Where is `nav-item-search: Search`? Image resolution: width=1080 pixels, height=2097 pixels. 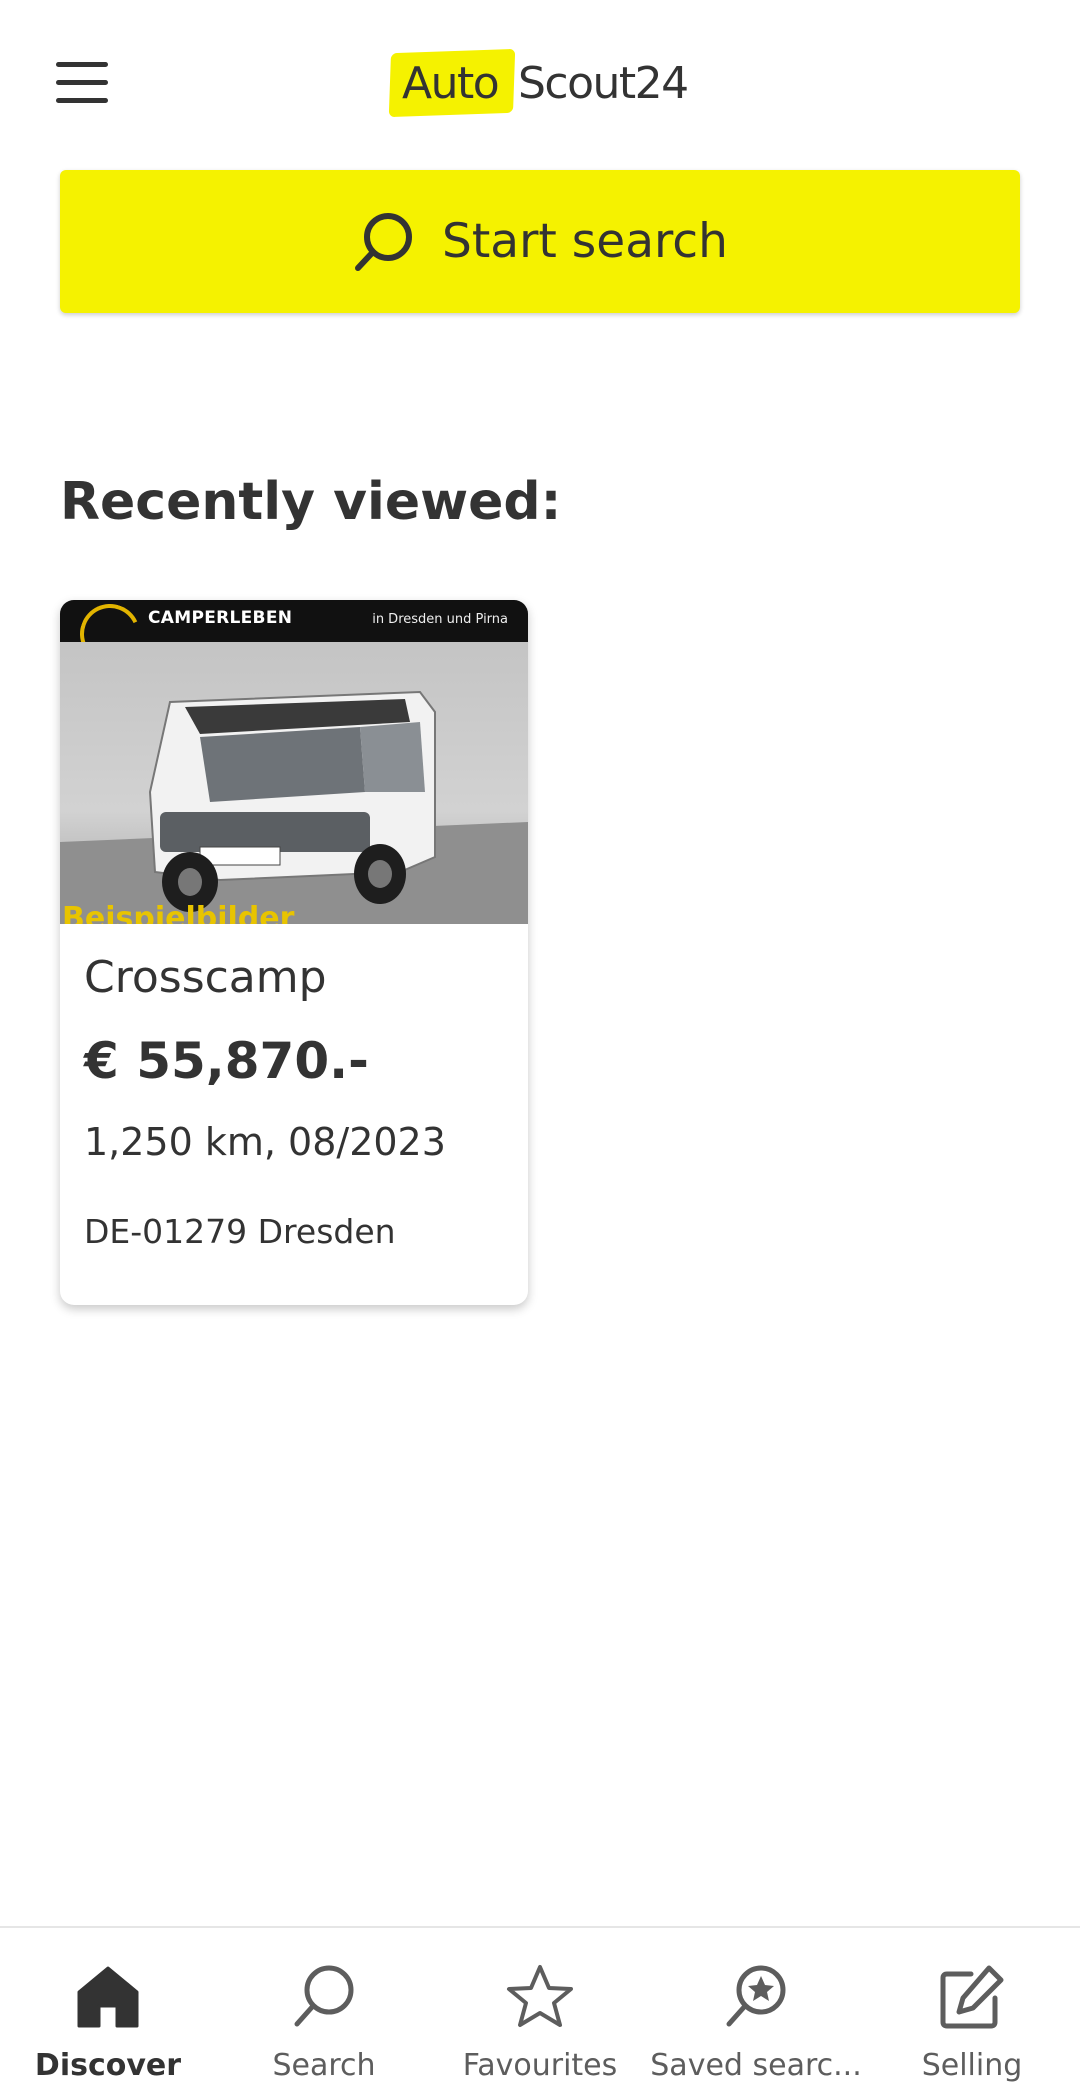 nav-item-search: Search is located at coordinates (324, 2012).